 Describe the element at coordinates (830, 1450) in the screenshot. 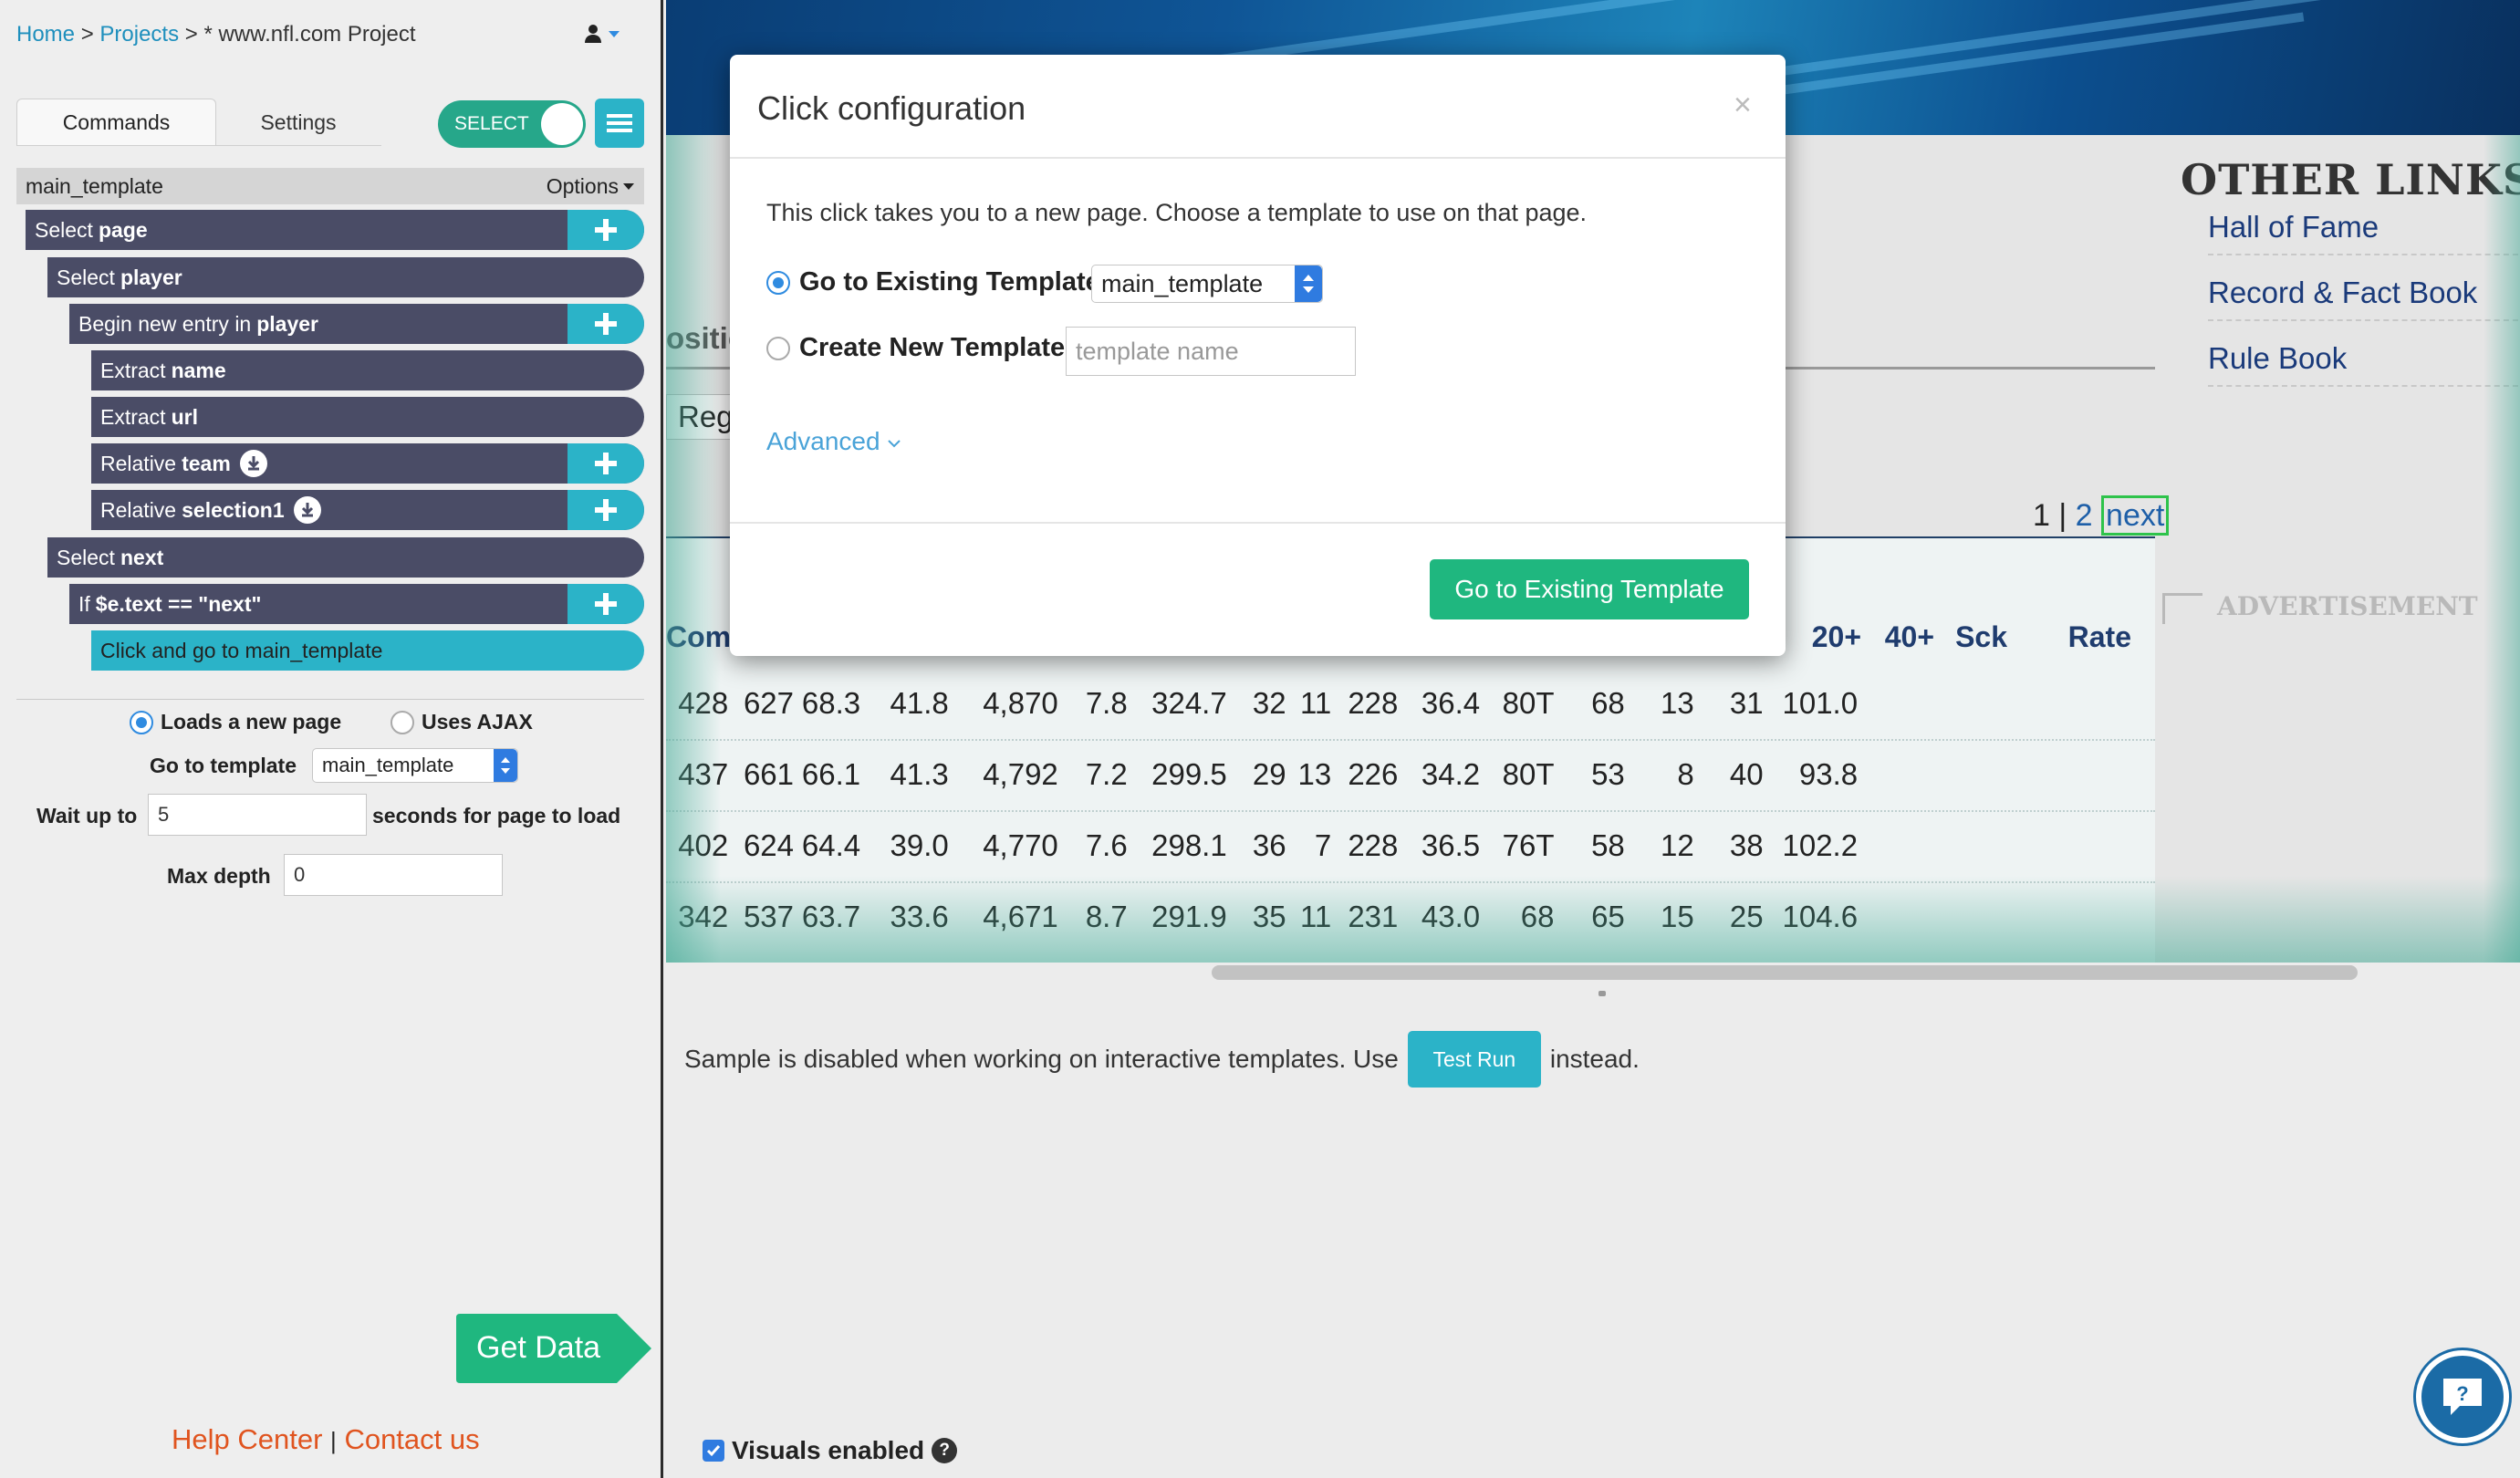

I see `visuals-toggle: Visuals enabled ?` at that location.